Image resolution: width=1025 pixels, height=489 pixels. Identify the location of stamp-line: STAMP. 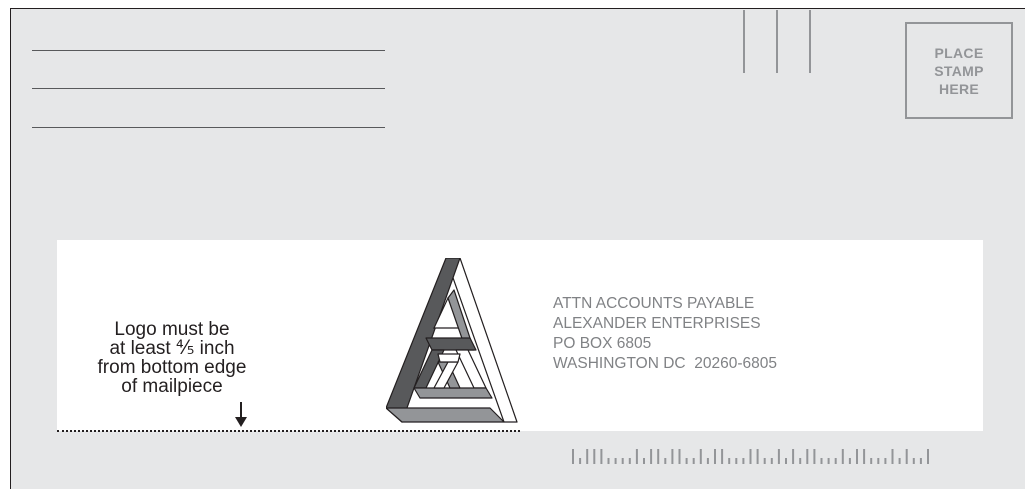
(959, 70).